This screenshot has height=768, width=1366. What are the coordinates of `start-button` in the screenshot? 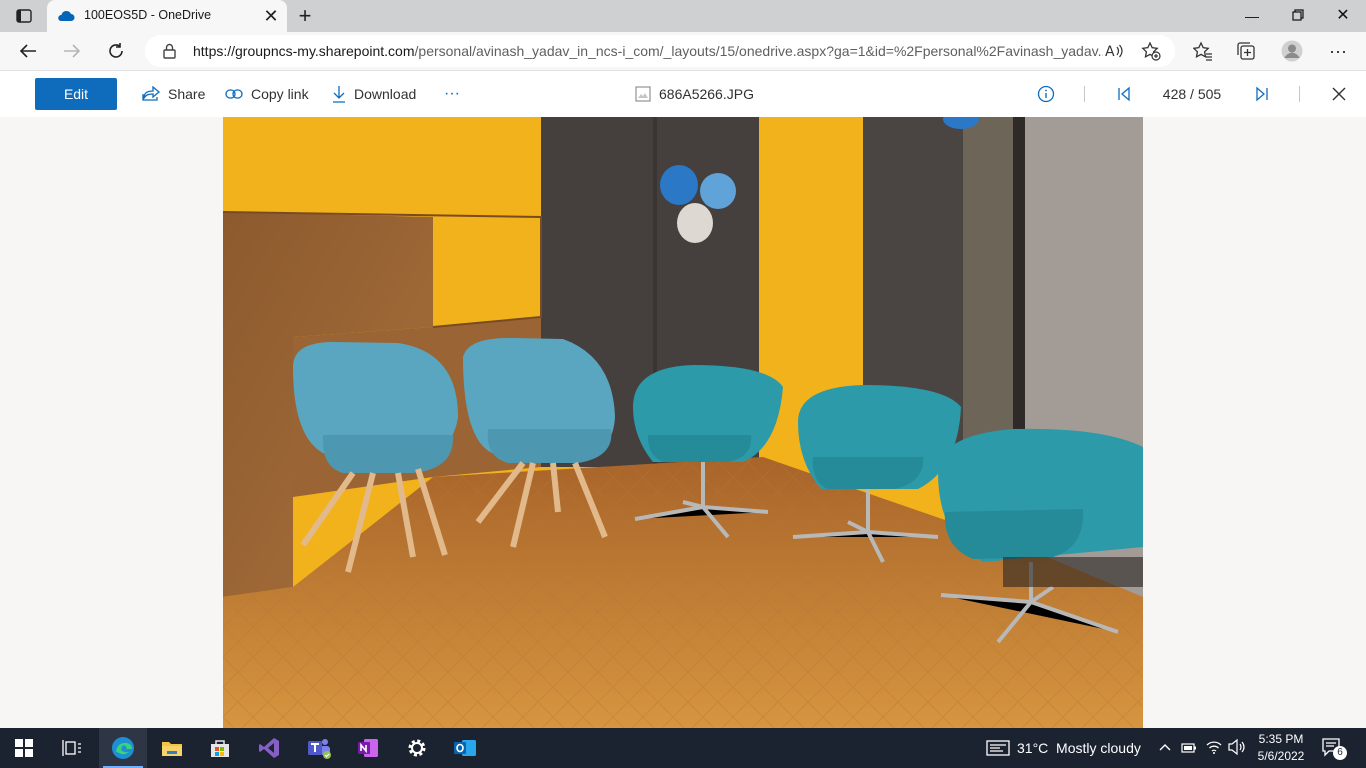 It's located at (24, 748).